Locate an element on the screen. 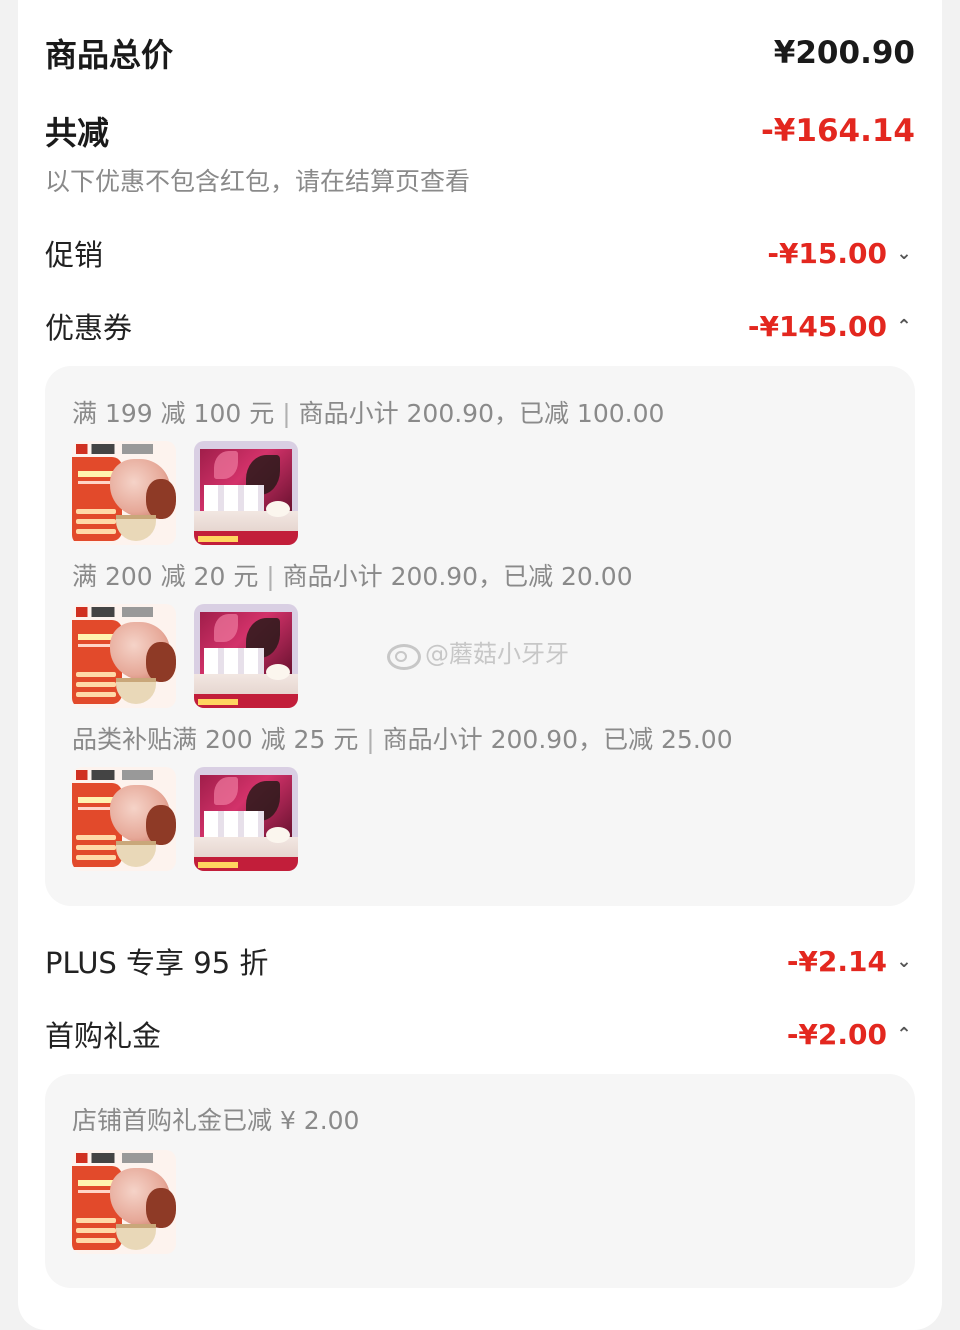  coupon-detail: 商品小计 200.90，已减 20.00 is located at coordinates (457, 576).